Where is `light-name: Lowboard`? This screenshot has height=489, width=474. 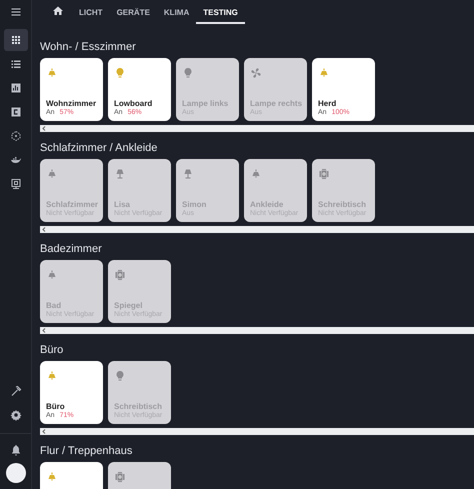 light-name: Lowboard is located at coordinates (134, 103).